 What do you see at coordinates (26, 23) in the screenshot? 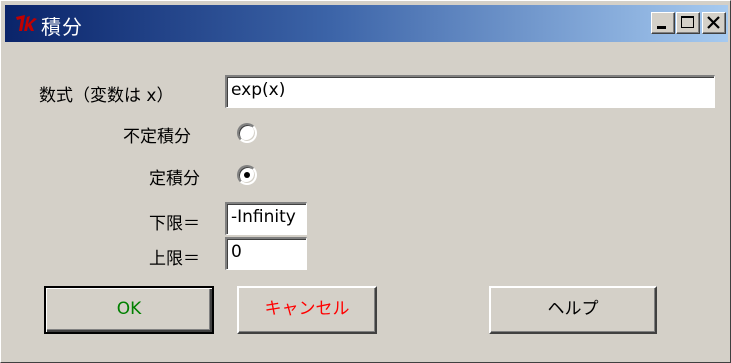
I see `tk-logo-icon` at bounding box center [26, 23].